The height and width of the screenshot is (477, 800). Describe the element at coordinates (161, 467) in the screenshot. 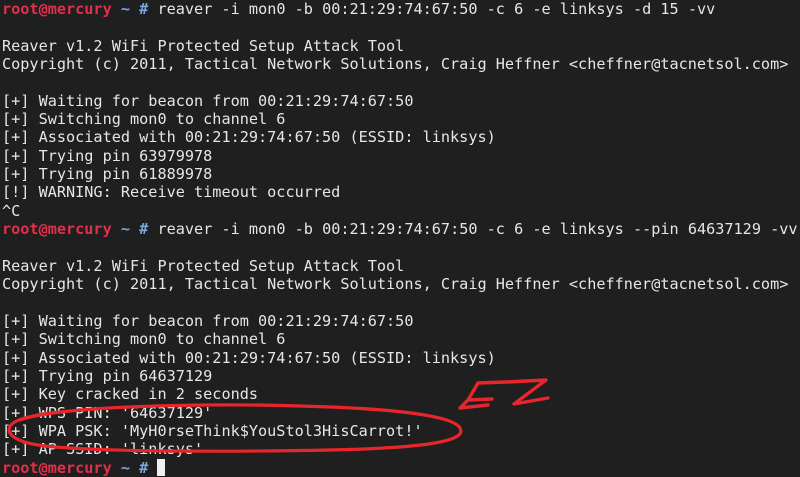

I see `terminal-cursor` at that location.